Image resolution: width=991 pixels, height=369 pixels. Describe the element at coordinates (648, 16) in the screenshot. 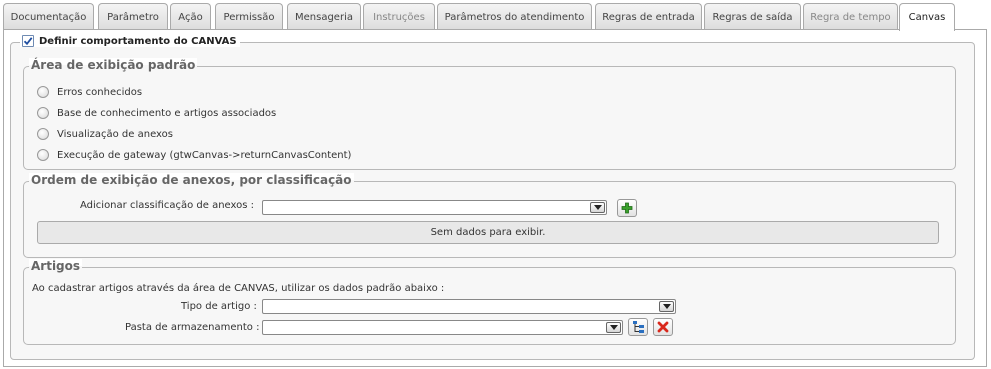

I see `tab-regras-entrada: Regras de entrada` at that location.